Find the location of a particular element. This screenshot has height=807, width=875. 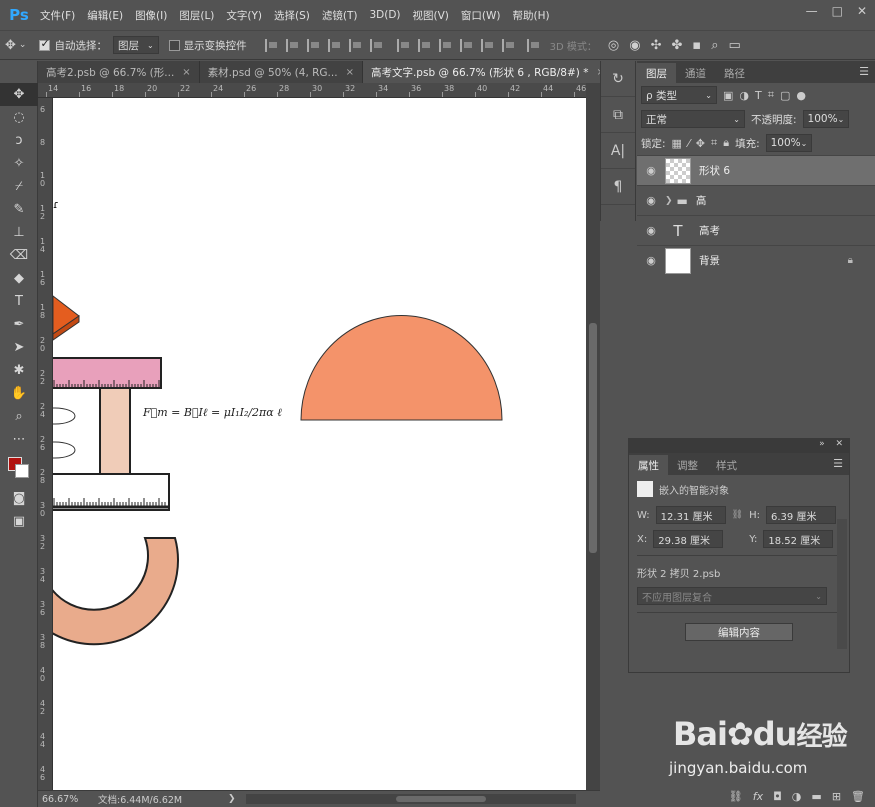

menu-filter: 滤镜(T) is located at coordinates (340, 15).